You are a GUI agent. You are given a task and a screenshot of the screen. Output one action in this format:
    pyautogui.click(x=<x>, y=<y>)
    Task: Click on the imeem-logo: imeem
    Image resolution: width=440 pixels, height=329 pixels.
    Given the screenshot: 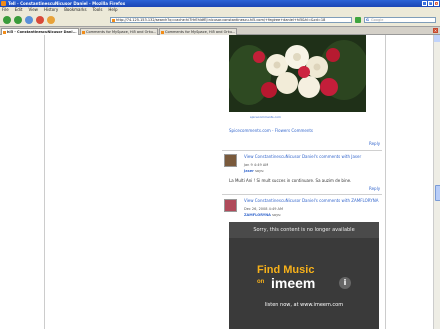 What is the action you would take?
    pyautogui.click(x=293, y=283)
    